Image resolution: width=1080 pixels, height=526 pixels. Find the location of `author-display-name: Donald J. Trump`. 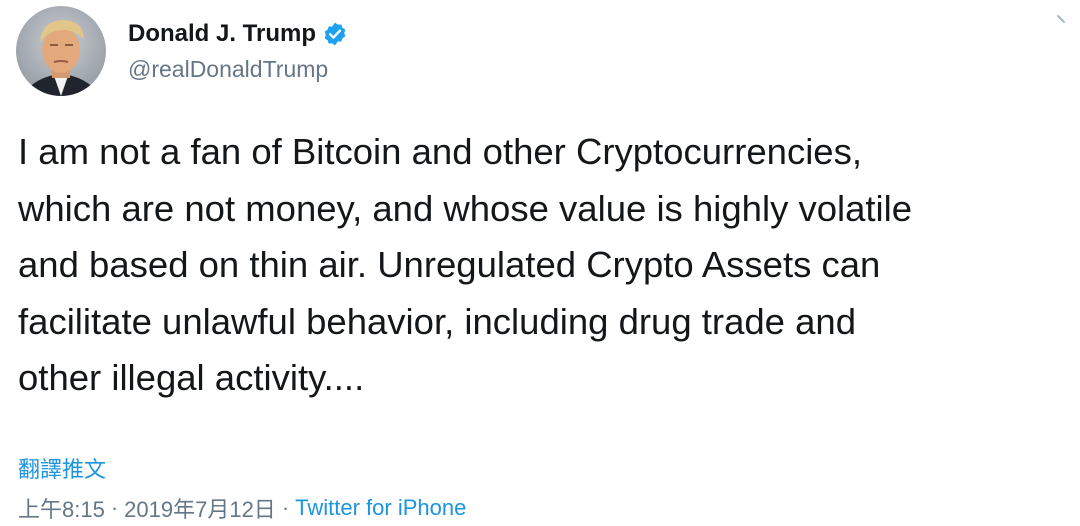

author-display-name: Donald J. Trump is located at coordinates (222, 34).